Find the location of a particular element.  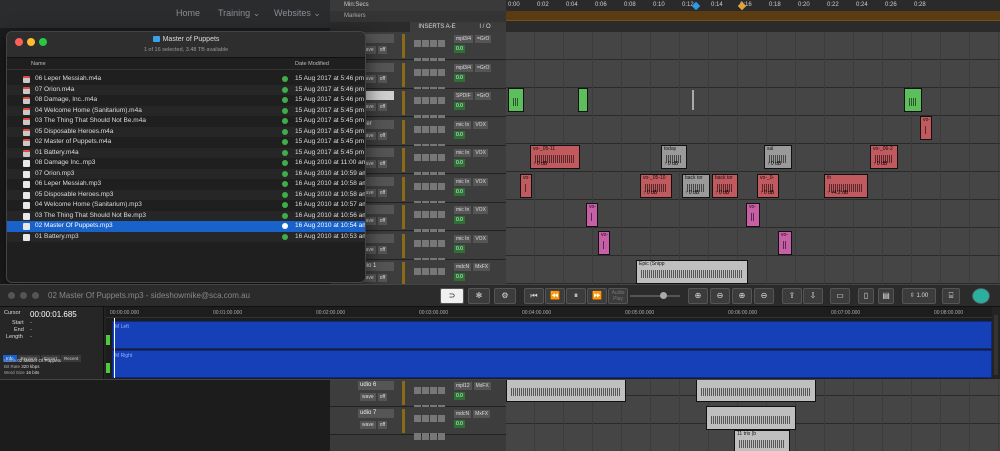

file-row: 01 Battery.m4a 15 Aug 2017 at 5:45 pm is located at coordinates (186, 152).